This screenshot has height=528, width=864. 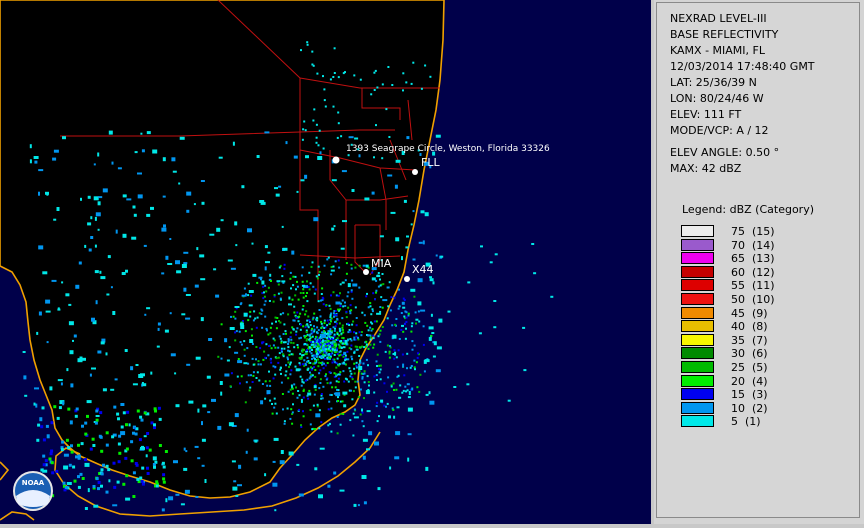 I want to click on station-latitude: LAT: 25/36/39 N, so click(x=713, y=82).